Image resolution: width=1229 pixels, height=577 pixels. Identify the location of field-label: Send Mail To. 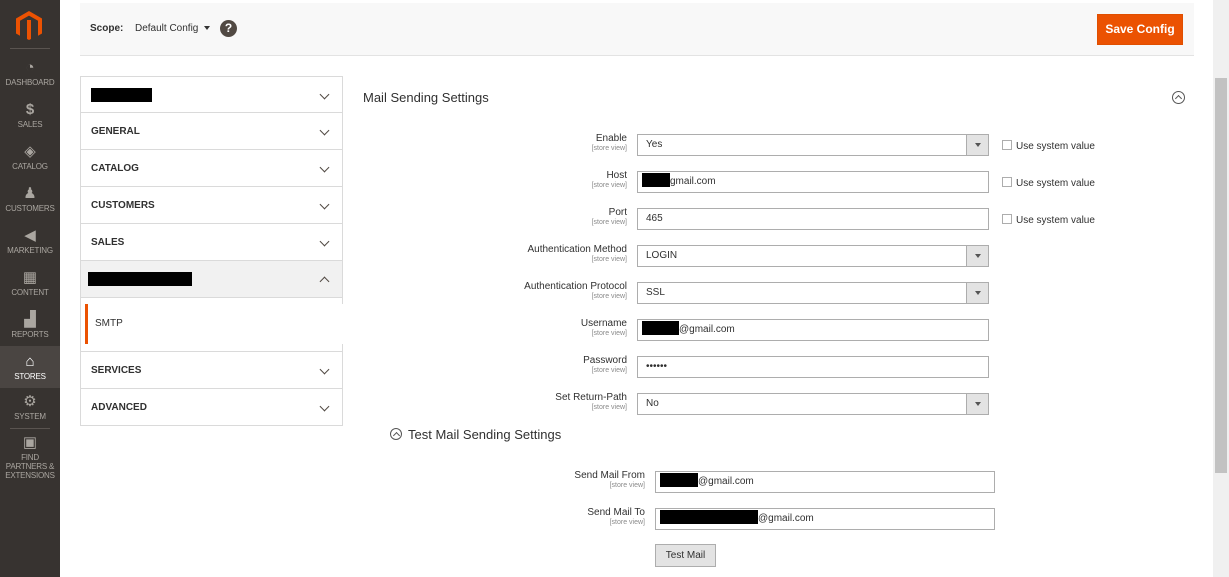
(616, 512).